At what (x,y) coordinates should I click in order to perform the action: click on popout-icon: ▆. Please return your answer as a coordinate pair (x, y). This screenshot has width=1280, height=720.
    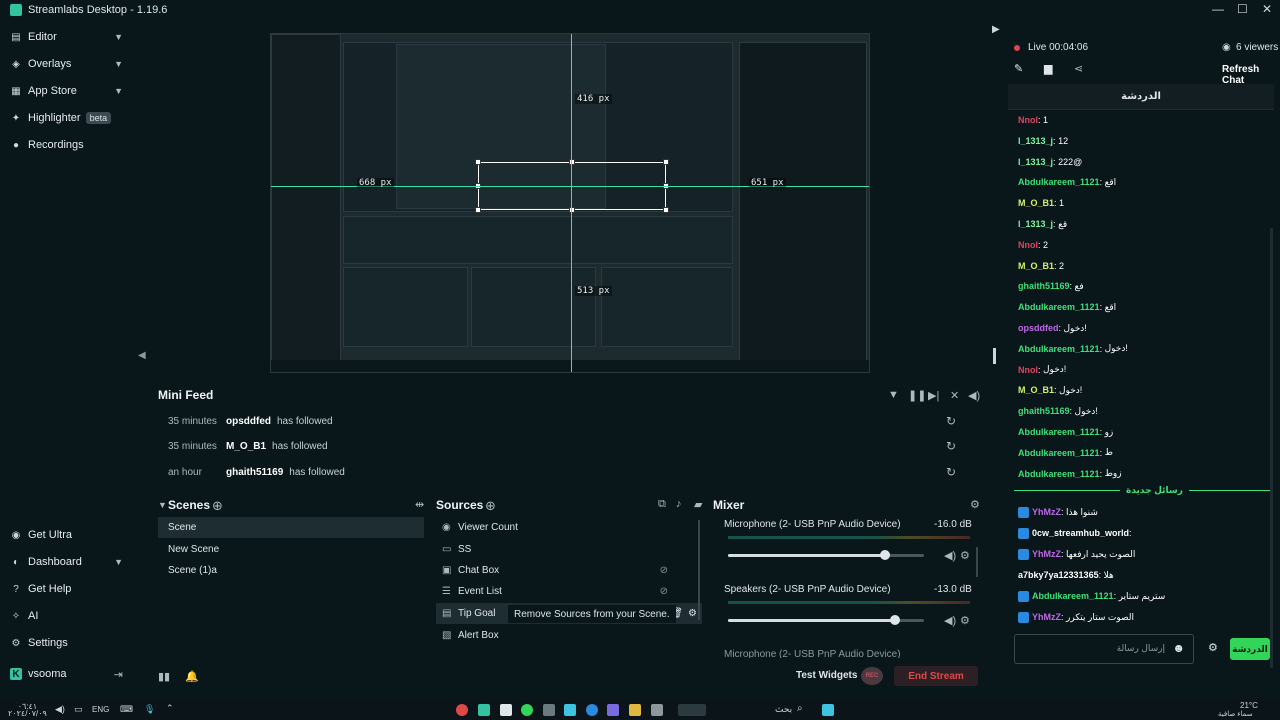
    Looking at the image, I should click on (1048, 68).